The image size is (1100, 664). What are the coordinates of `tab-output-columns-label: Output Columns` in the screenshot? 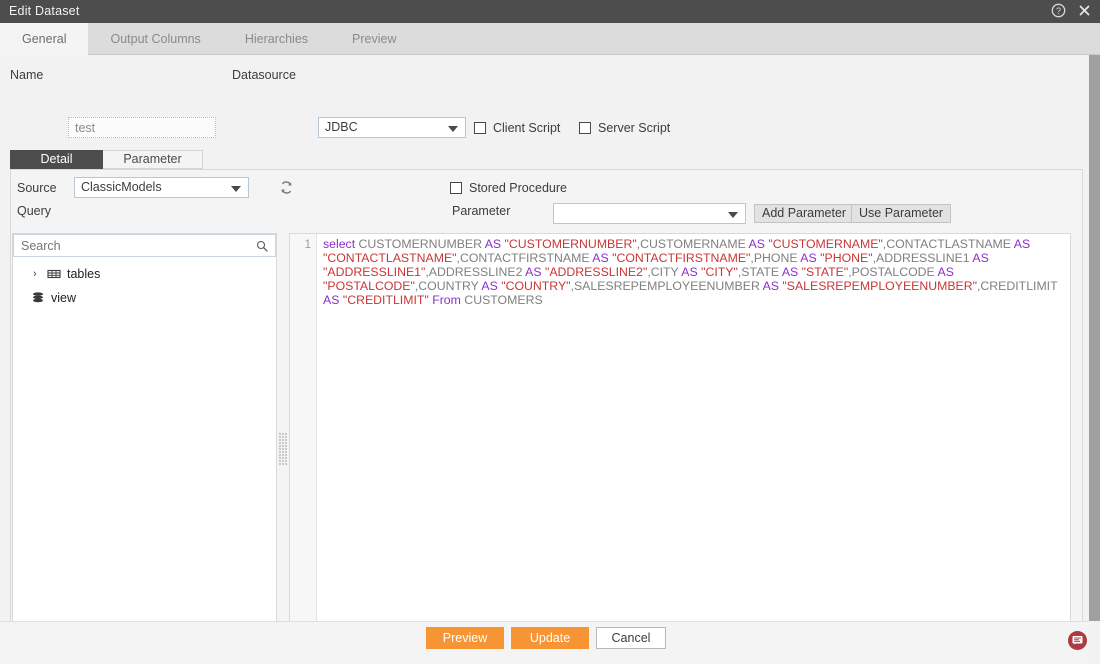 It's located at (155, 39).